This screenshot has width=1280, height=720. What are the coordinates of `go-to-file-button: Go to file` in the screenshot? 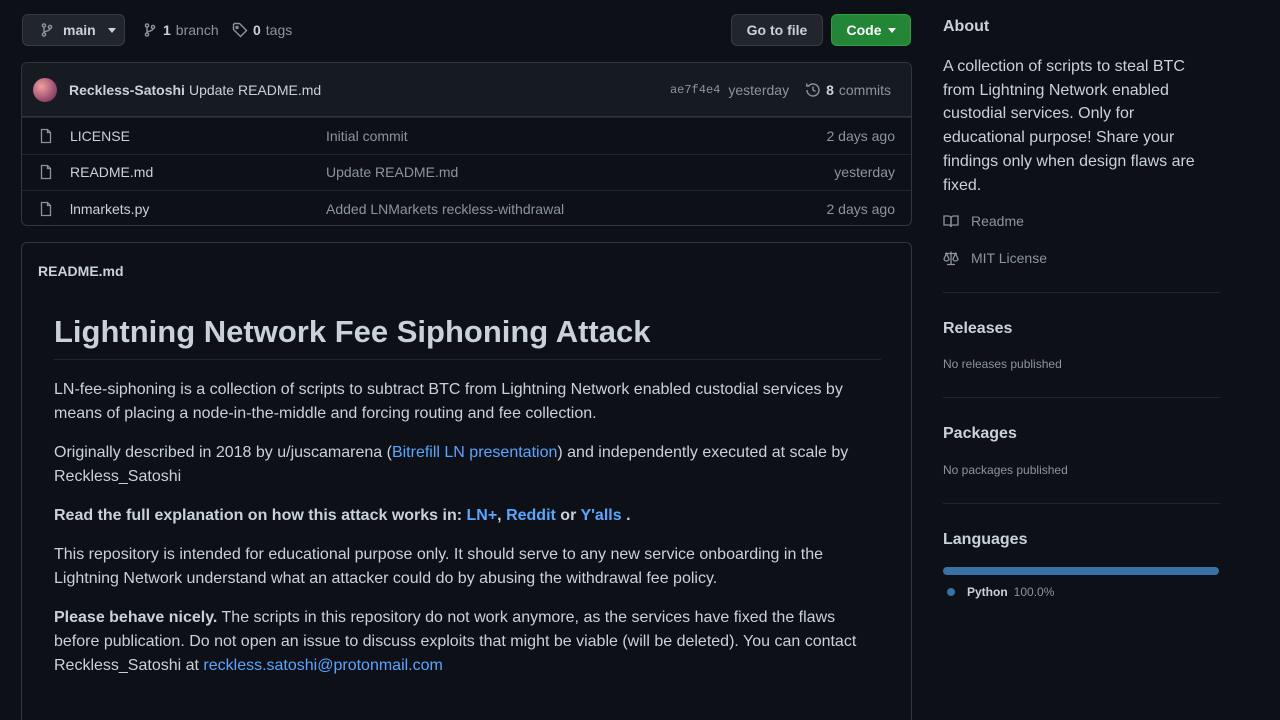 It's located at (777, 30).